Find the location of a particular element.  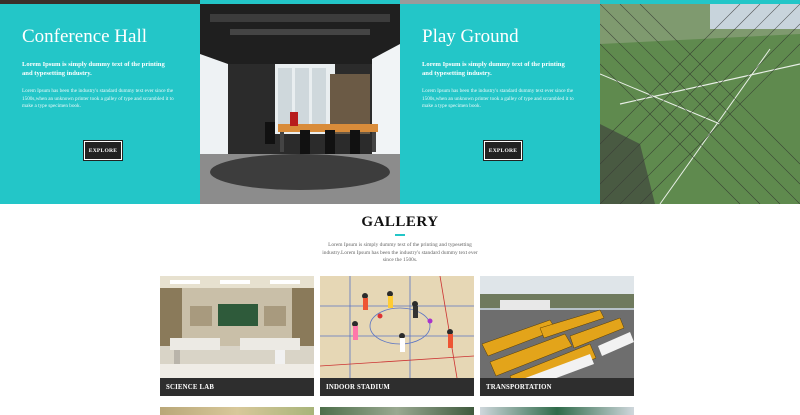

conference-hall-photo is located at coordinates (300, 104).